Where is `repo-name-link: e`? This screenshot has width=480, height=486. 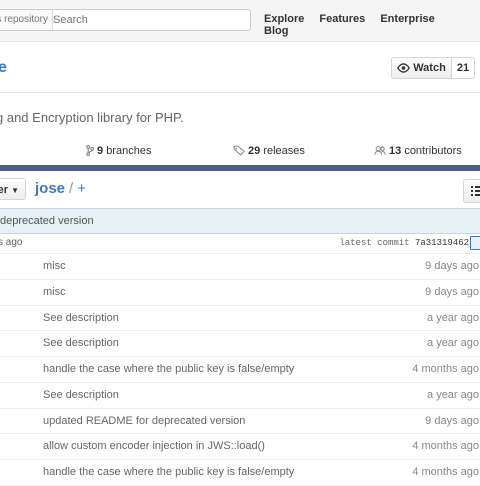
repo-name-link: e is located at coordinates (3, 68).